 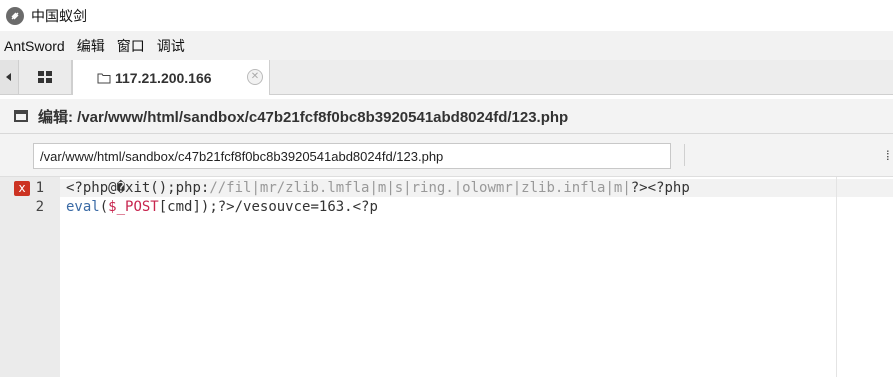 I want to click on tab-home, so click(x=45, y=77).